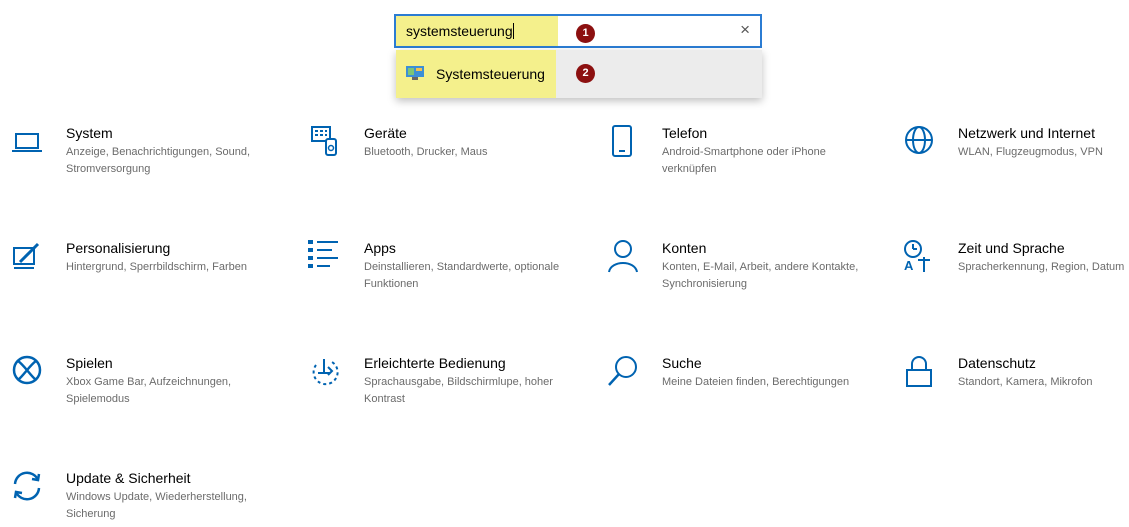 The image size is (1129, 527). Describe the element at coordinates (435, 363) in the screenshot. I see `tile-title: Erleichterte Bedienung` at that location.